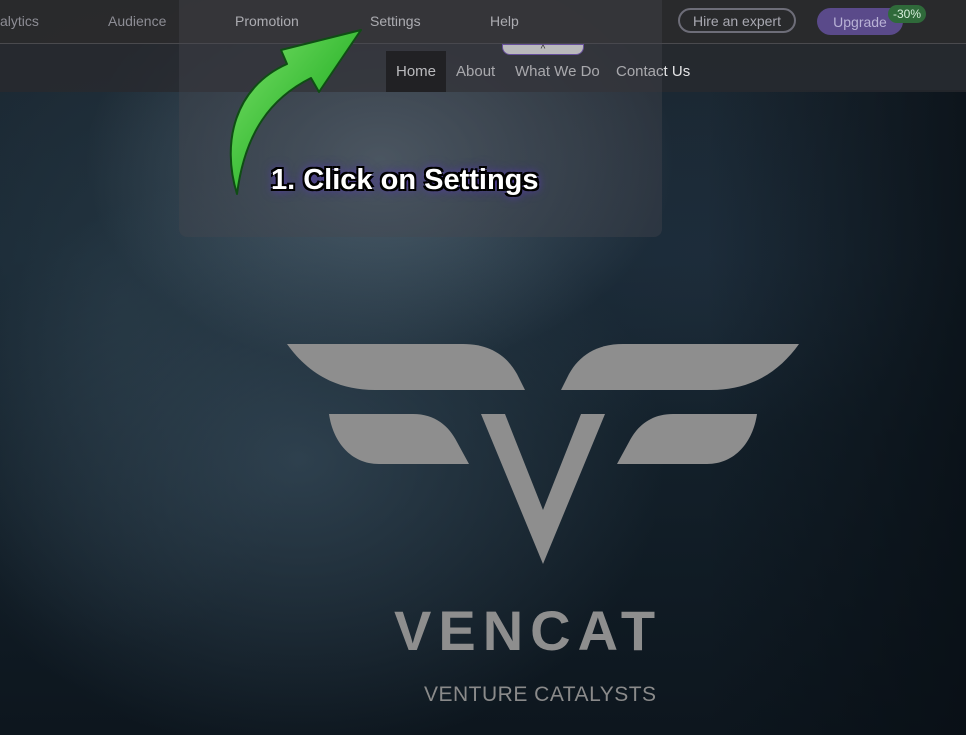  Describe the element at coordinates (19, 21) in the screenshot. I see `tab-analytics: alytics` at that location.